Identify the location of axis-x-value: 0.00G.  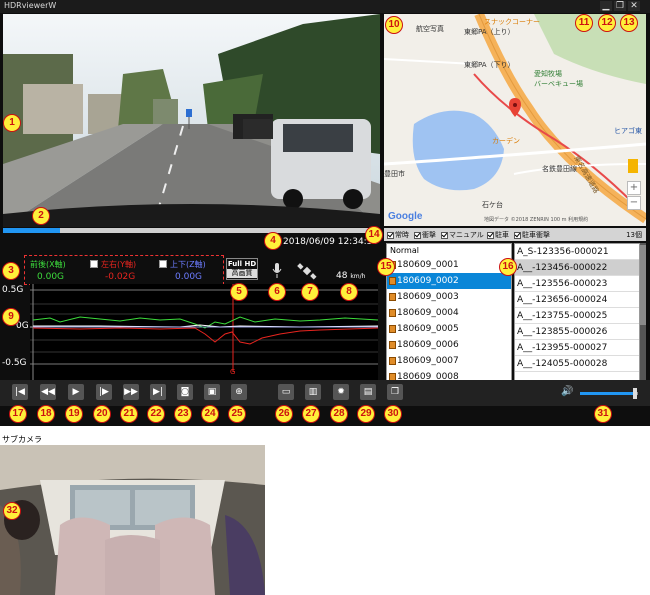
(51, 277).